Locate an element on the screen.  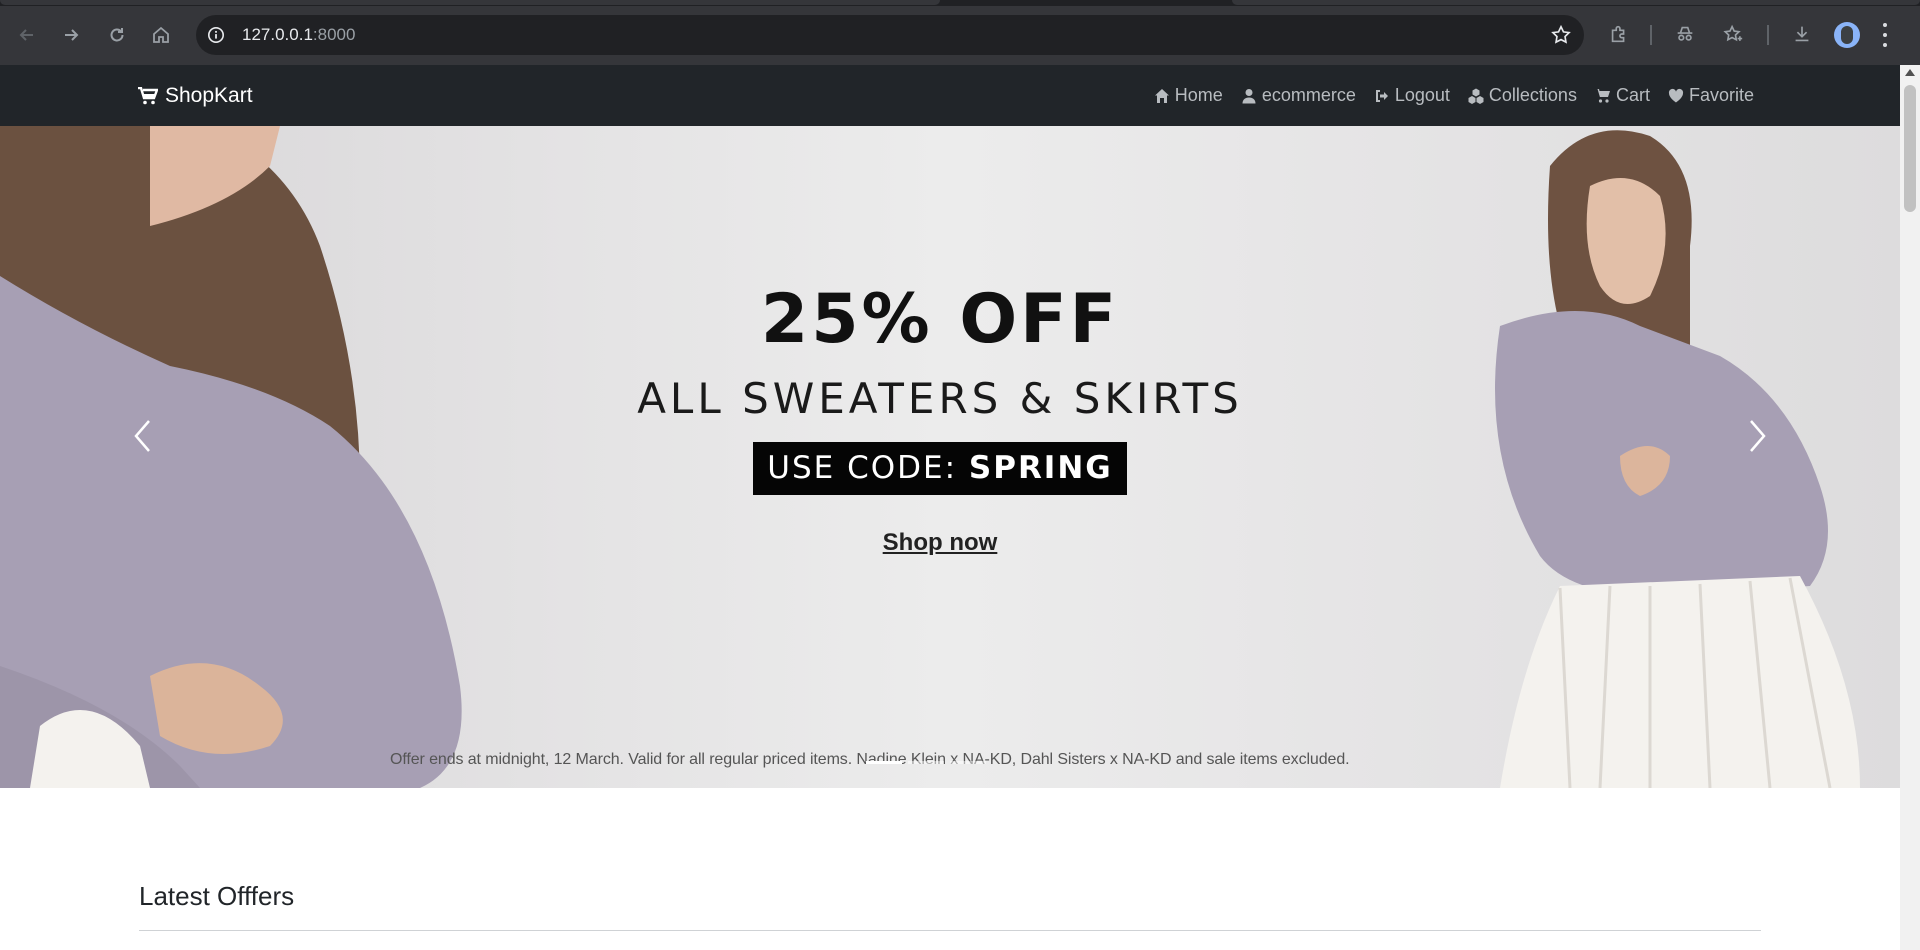
carousel-prev-button is located at coordinates (142, 436).